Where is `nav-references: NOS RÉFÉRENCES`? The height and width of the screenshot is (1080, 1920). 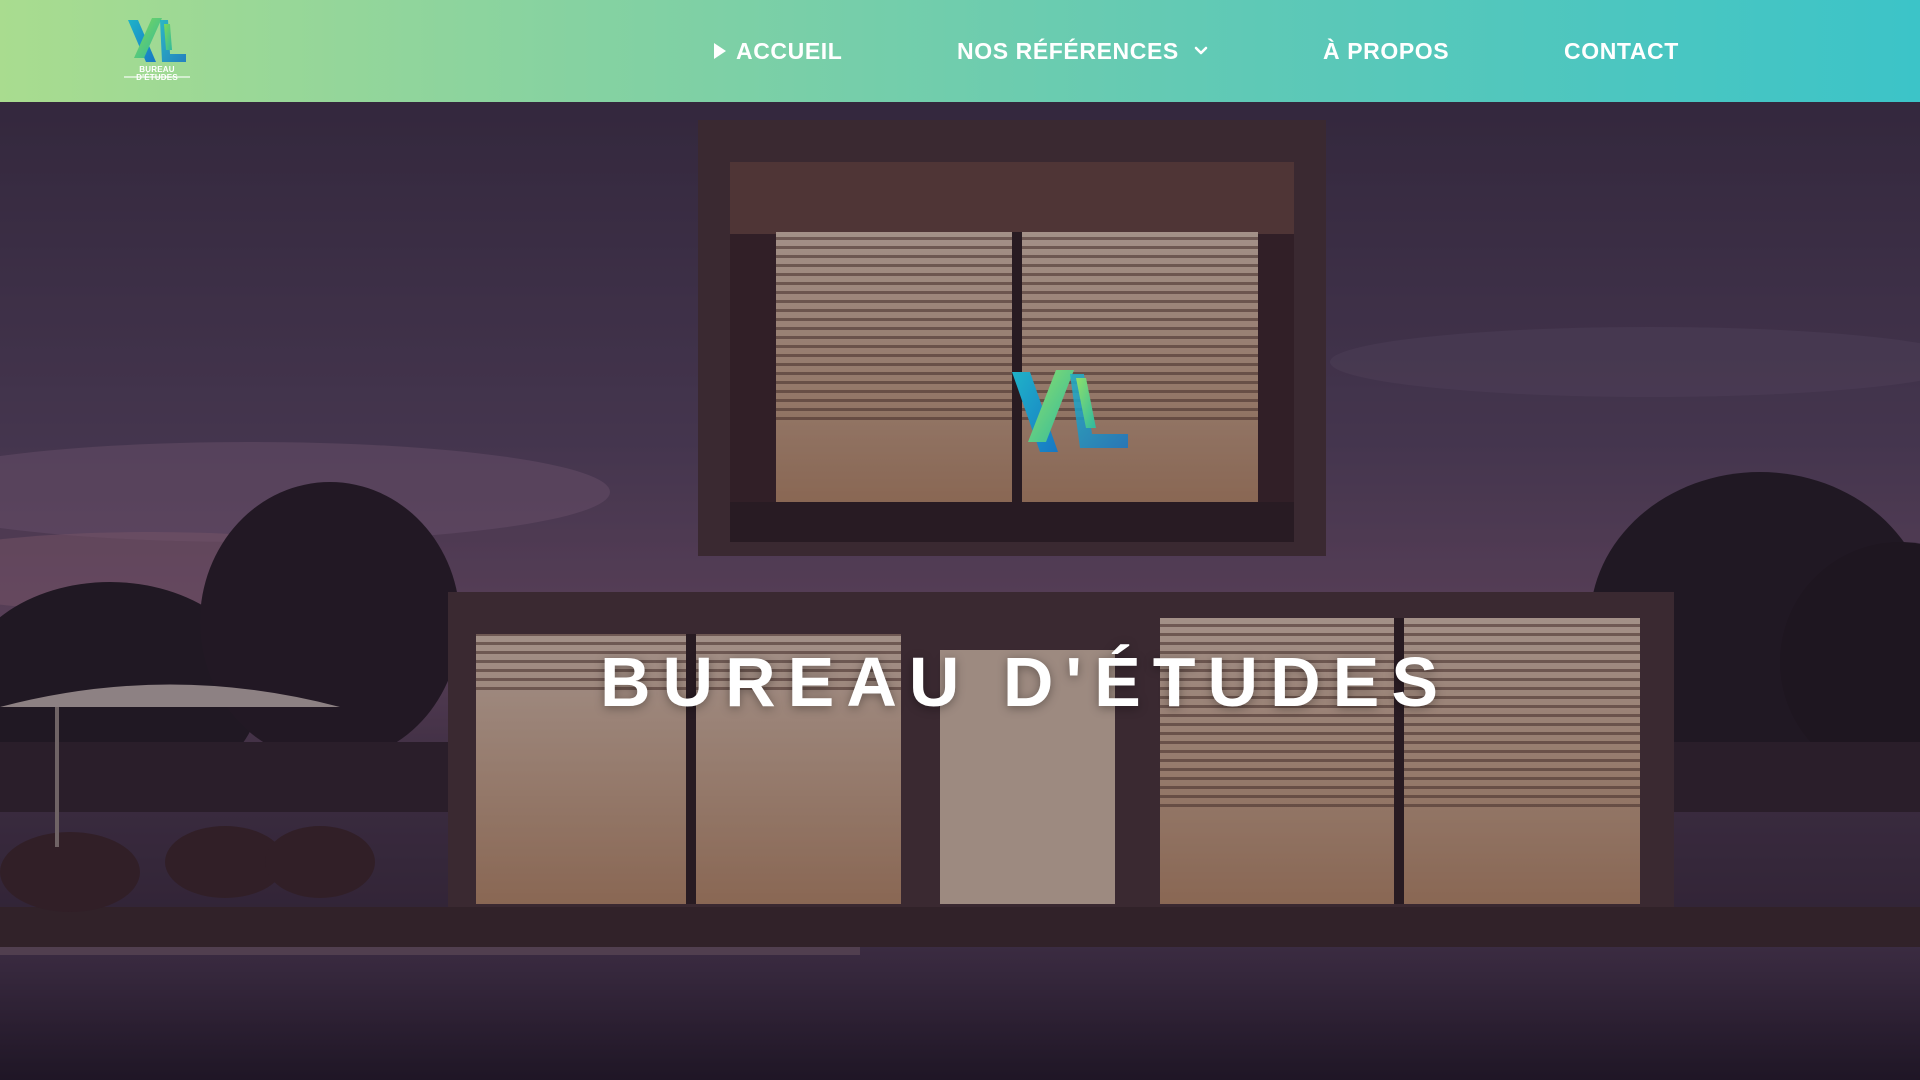 nav-references: NOS RÉFÉRENCES is located at coordinates (1083, 51).